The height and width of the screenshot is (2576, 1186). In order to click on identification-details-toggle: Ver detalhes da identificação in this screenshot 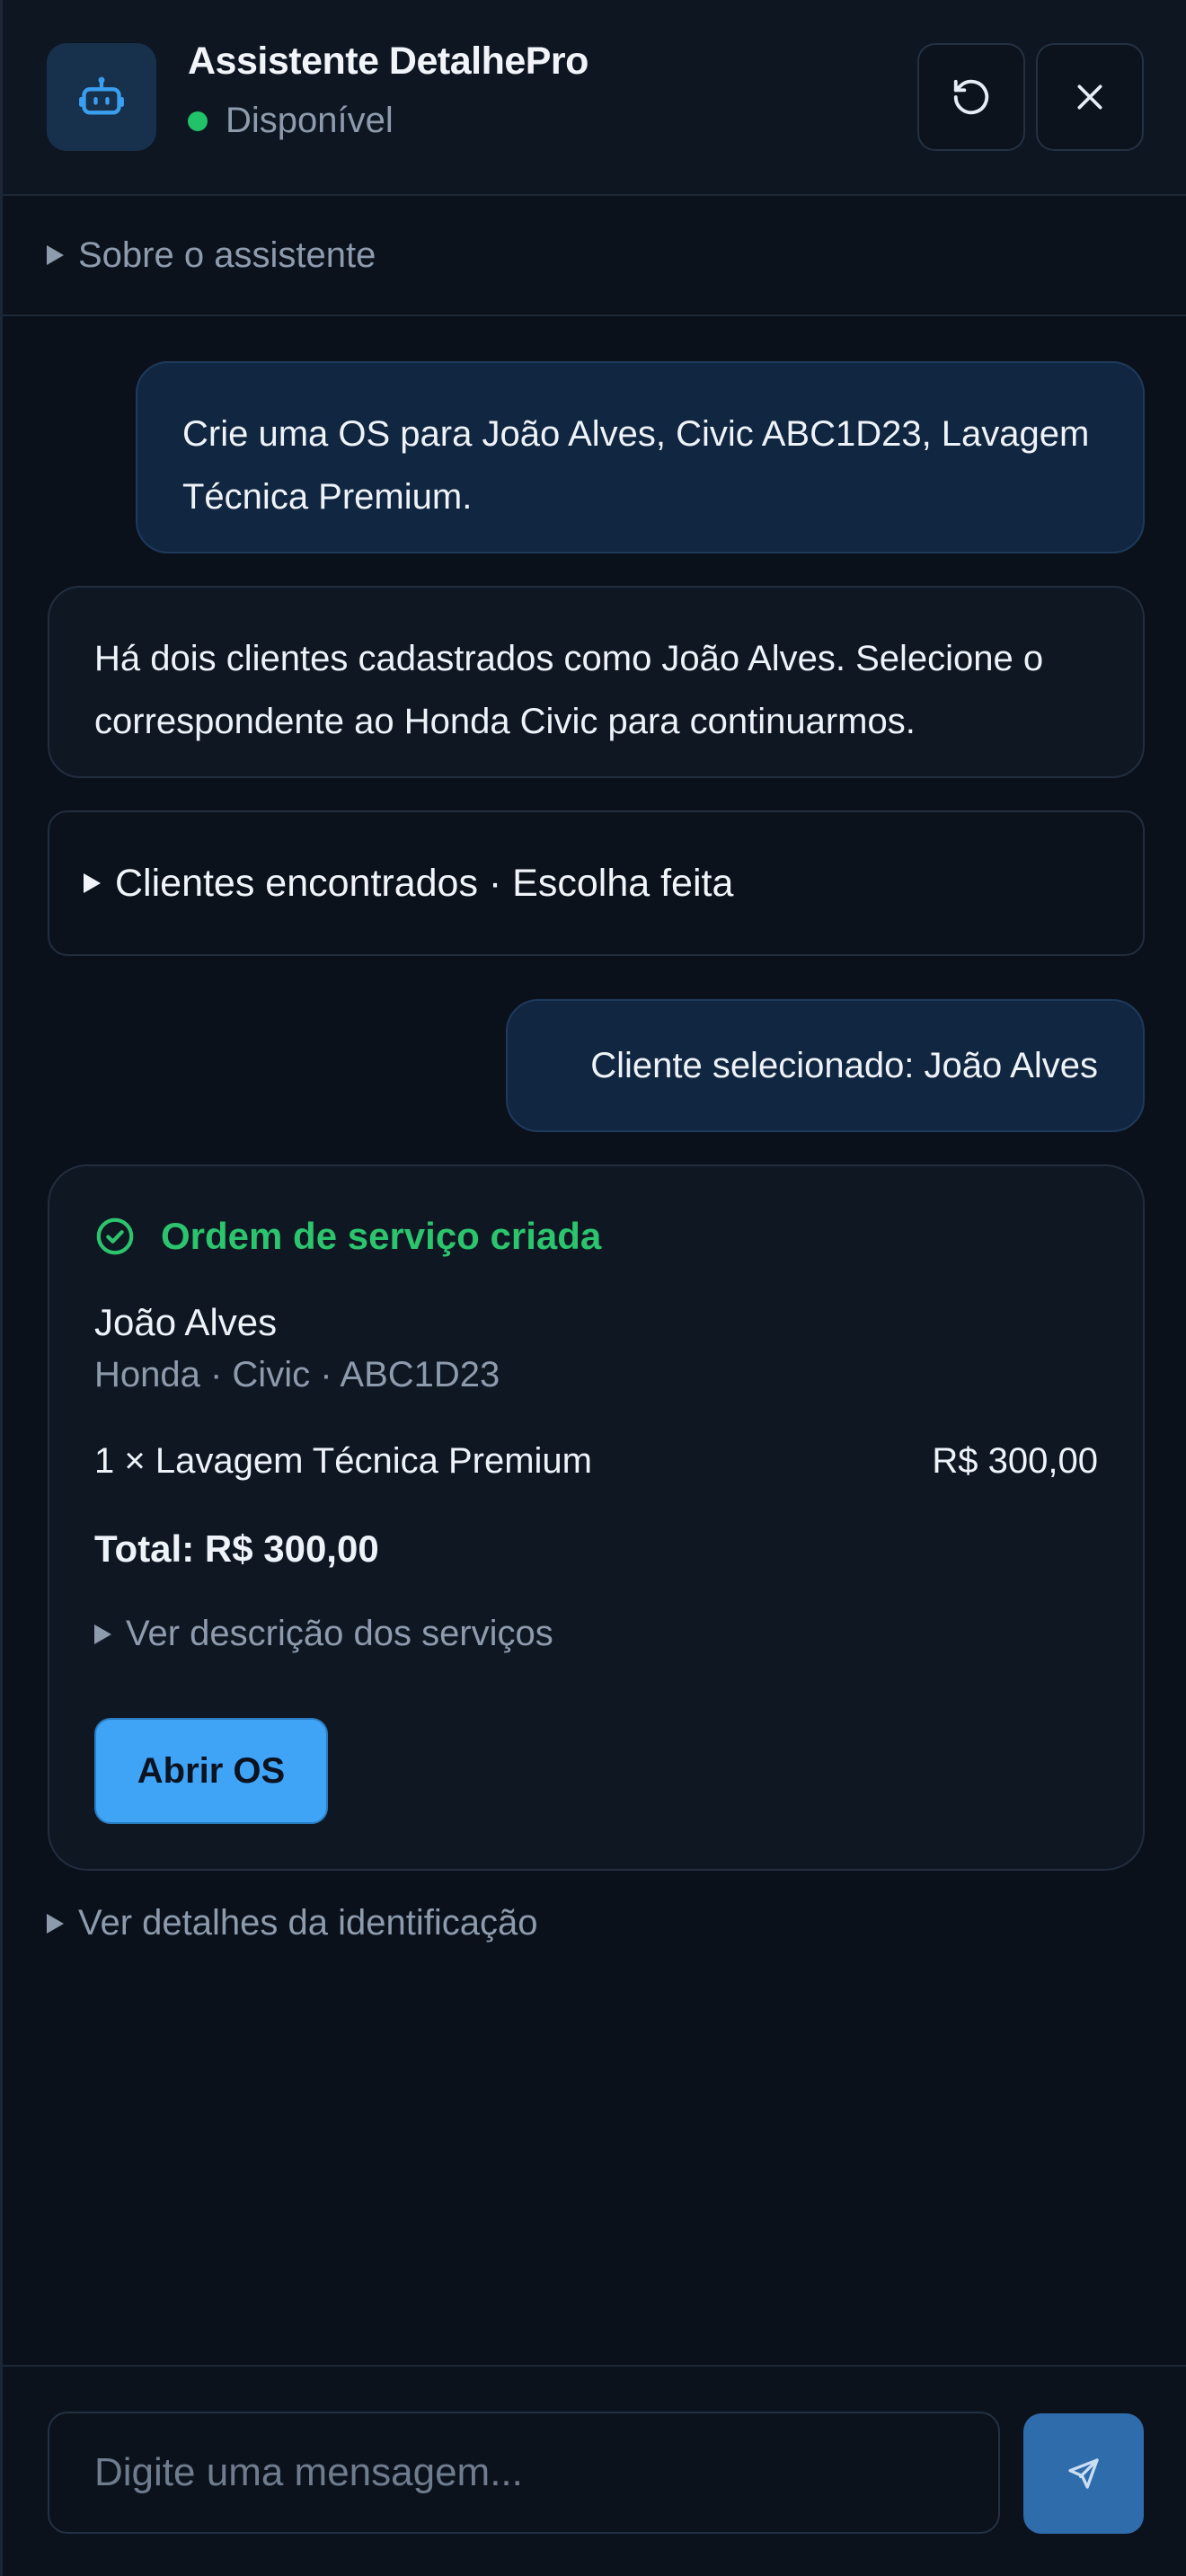, I will do `click(292, 1923)`.